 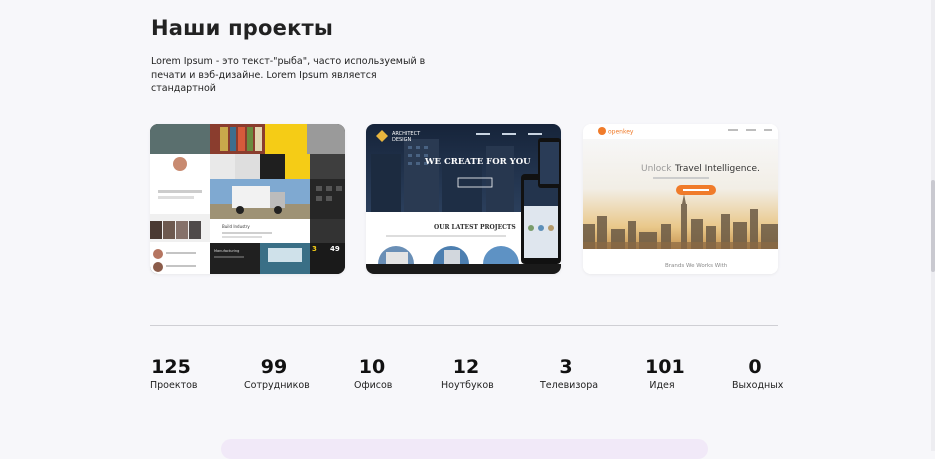 I want to click on stat-laptops: 12 Ноутбуков, so click(x=467, y=374).